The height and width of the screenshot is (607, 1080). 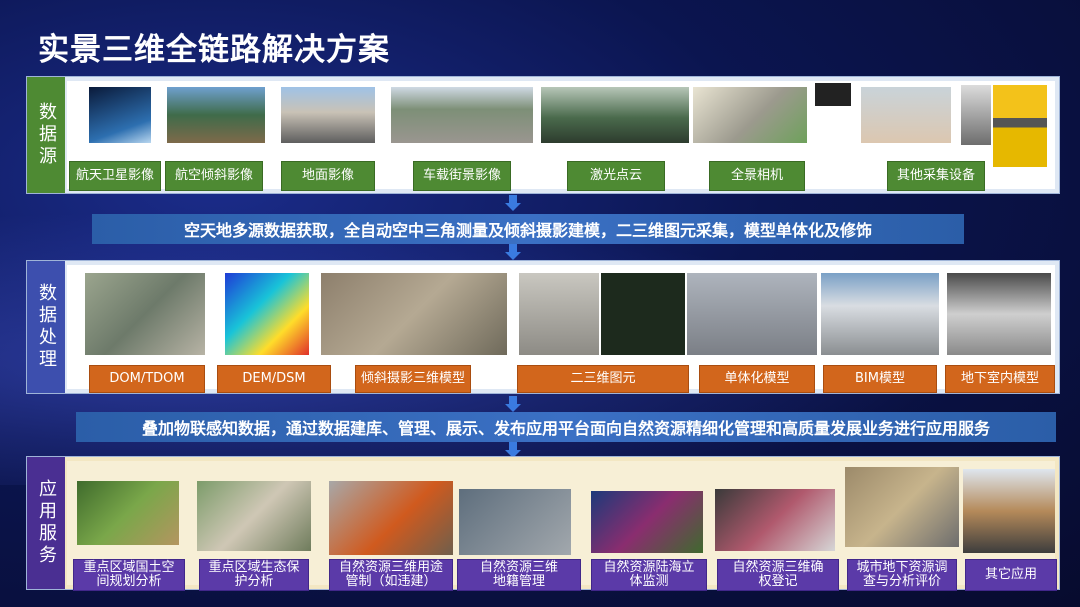 I want to click on source-caption-aerial: 航空倾斜影像, so click(x=214, y=176).